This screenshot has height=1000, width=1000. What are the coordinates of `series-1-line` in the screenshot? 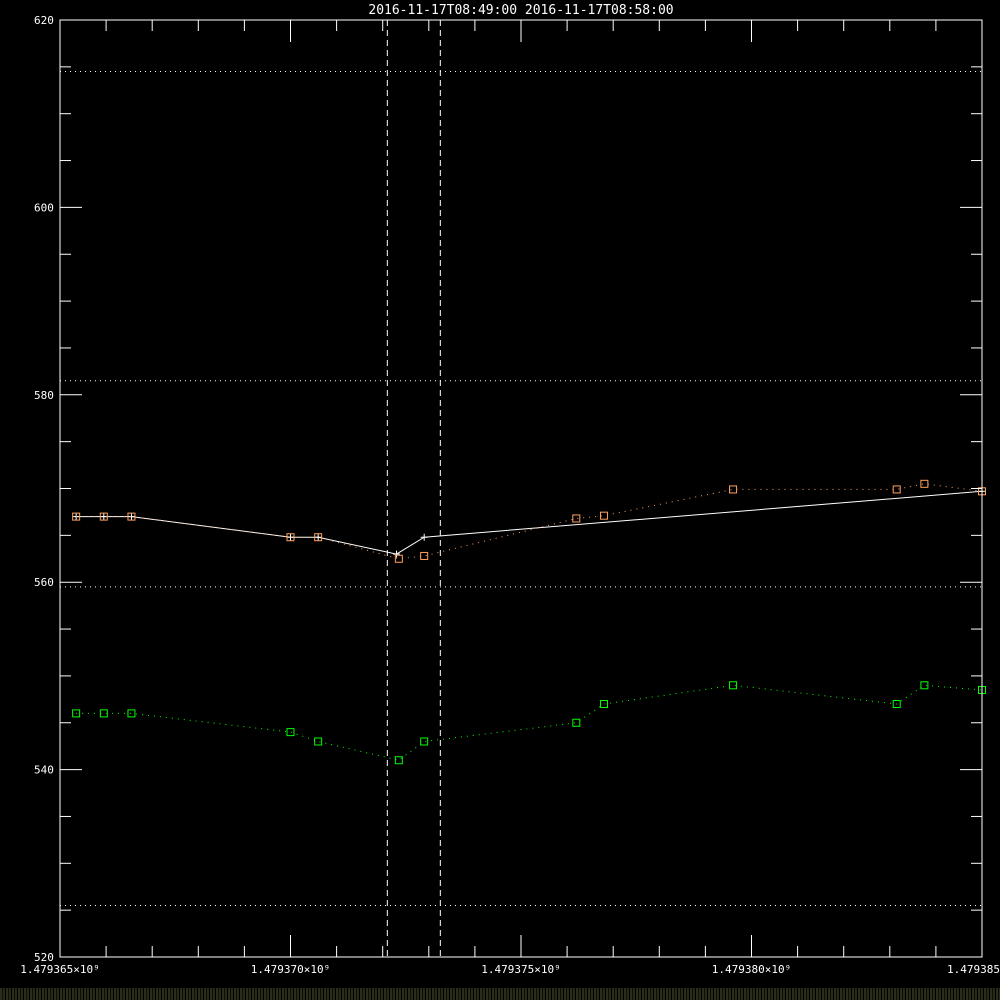 It's located at (529, 521).